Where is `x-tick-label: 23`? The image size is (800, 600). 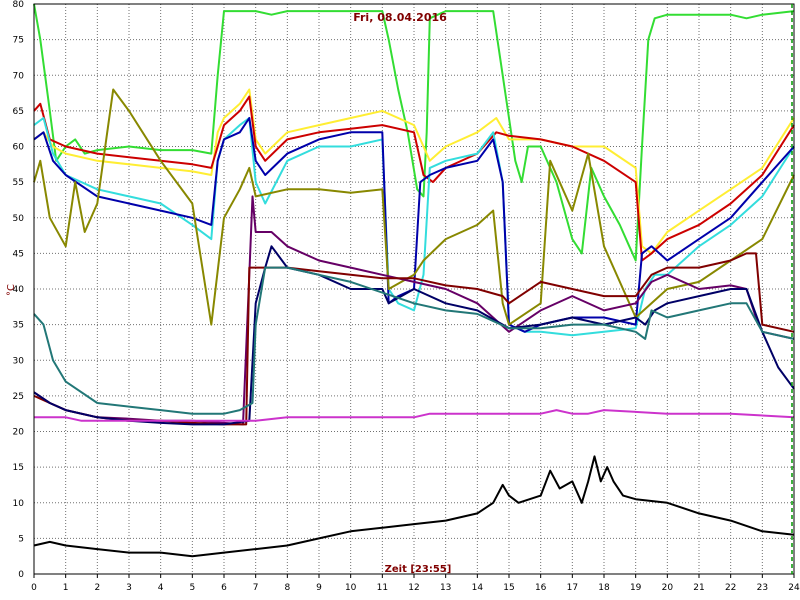
x-tick-label: 23 is located at coordinates (762, 588).